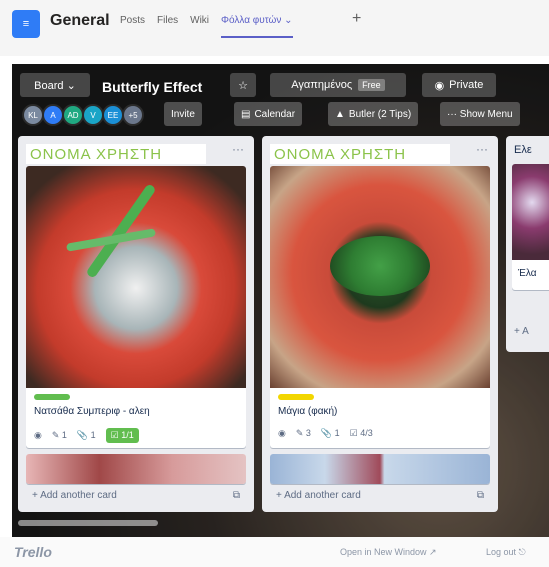 The height and width of the screenshot is (567, 549). I want to click on tab-wiki: Wiki, so click(199, 26).